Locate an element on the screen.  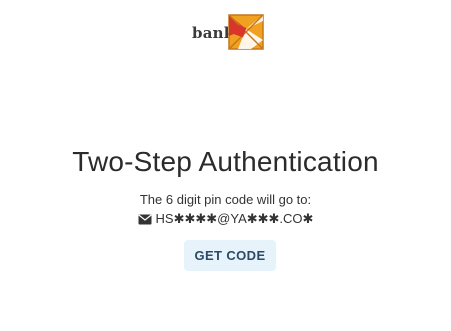
get-code-button: GET CODE is located at coordinates (230, 255).